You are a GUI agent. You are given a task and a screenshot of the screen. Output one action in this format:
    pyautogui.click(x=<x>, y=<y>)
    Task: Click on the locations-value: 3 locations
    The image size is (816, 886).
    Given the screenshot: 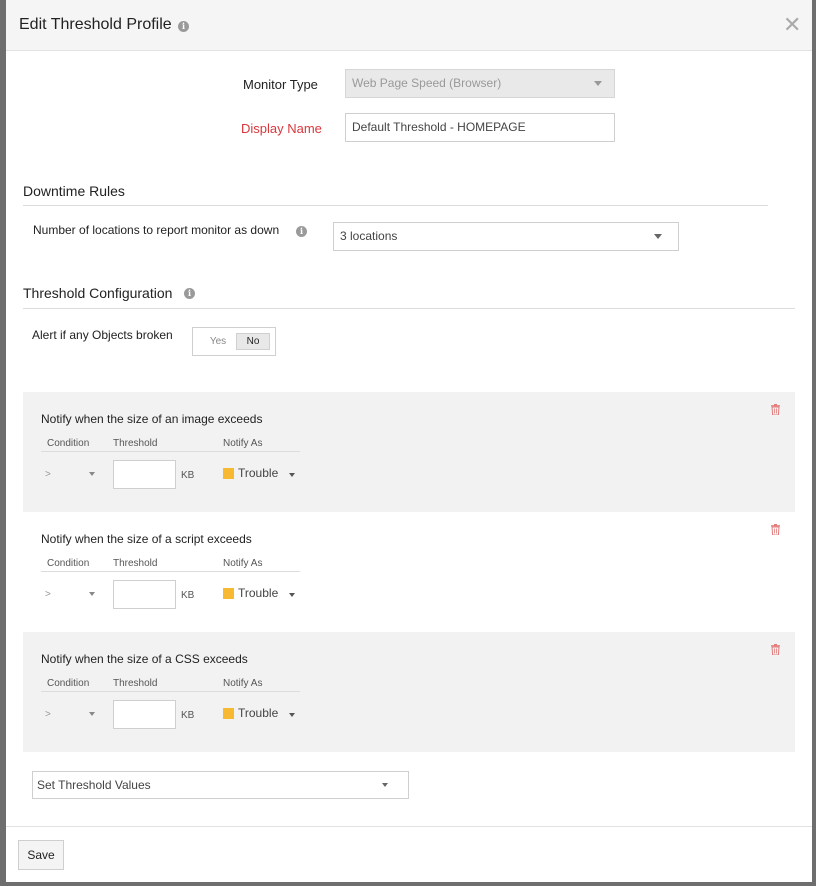 What is the action you would take?
    pyautogui.click(x=369, y=236)
    